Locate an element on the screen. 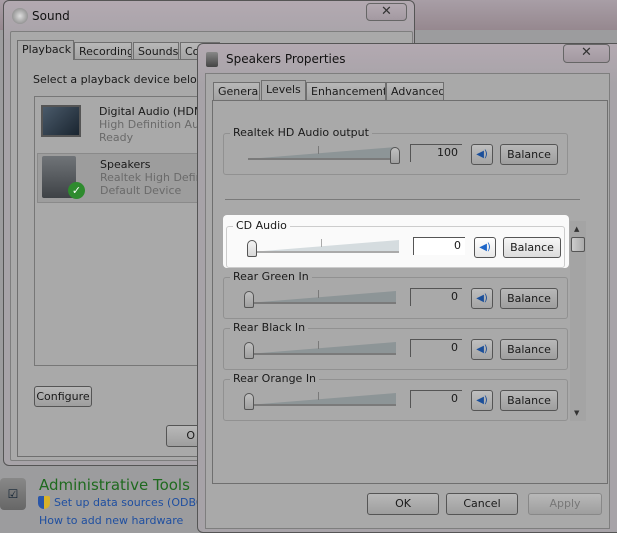  level-group-rear-orange-in: Rear Orange In 0 ◀) Balance is located at coordinates (395, 396).